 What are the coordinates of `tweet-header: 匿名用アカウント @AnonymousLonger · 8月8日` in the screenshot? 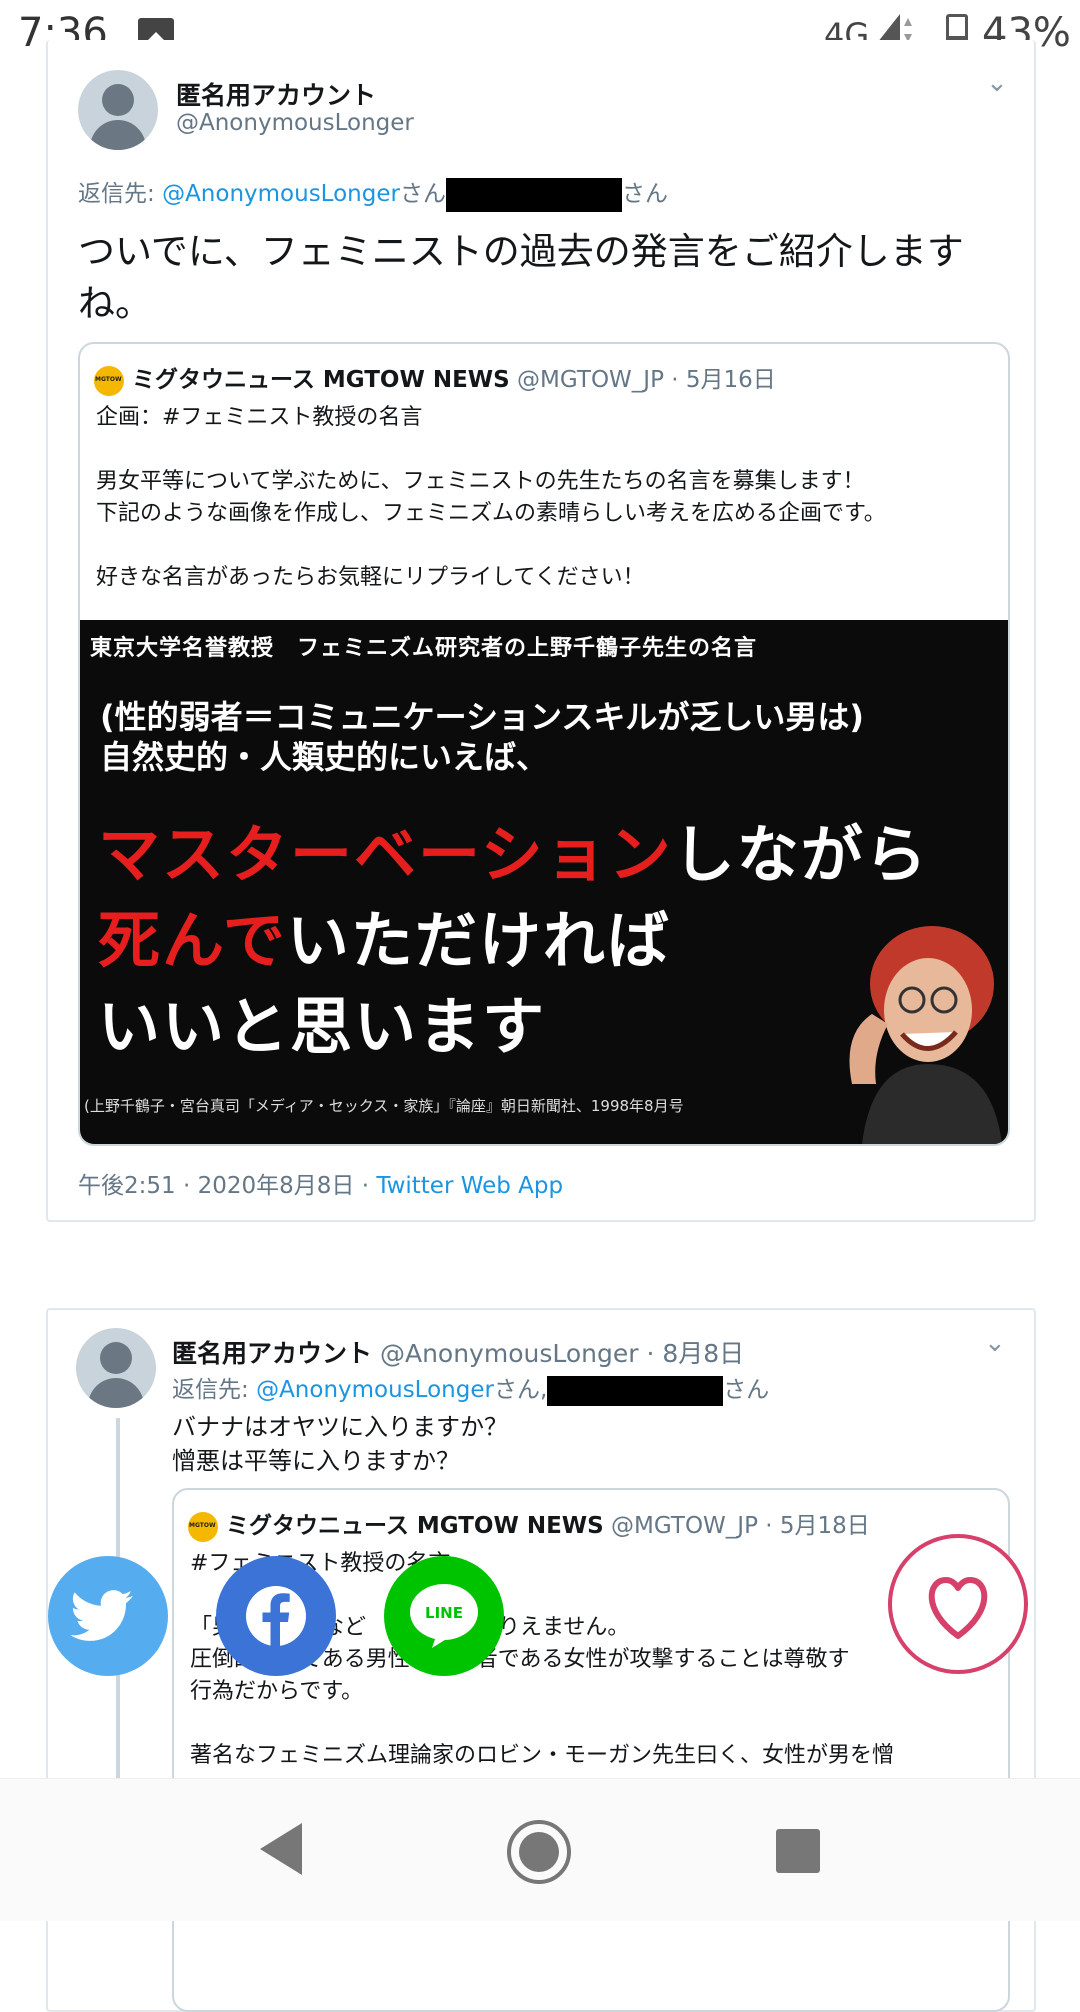 It's located at (458, 1352).